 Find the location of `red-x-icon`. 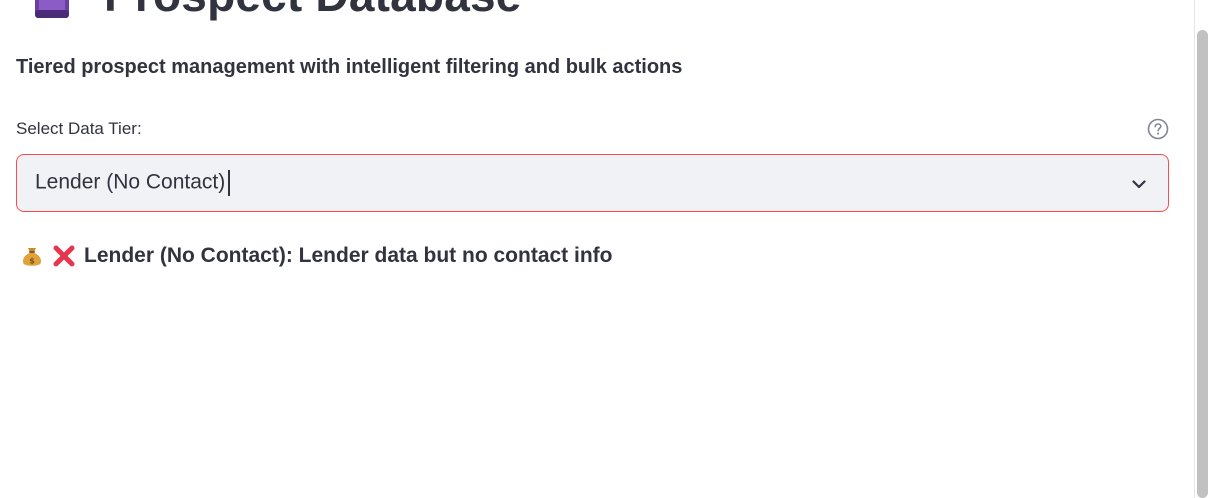

red-x-icon is located at coordinates (64, 256).